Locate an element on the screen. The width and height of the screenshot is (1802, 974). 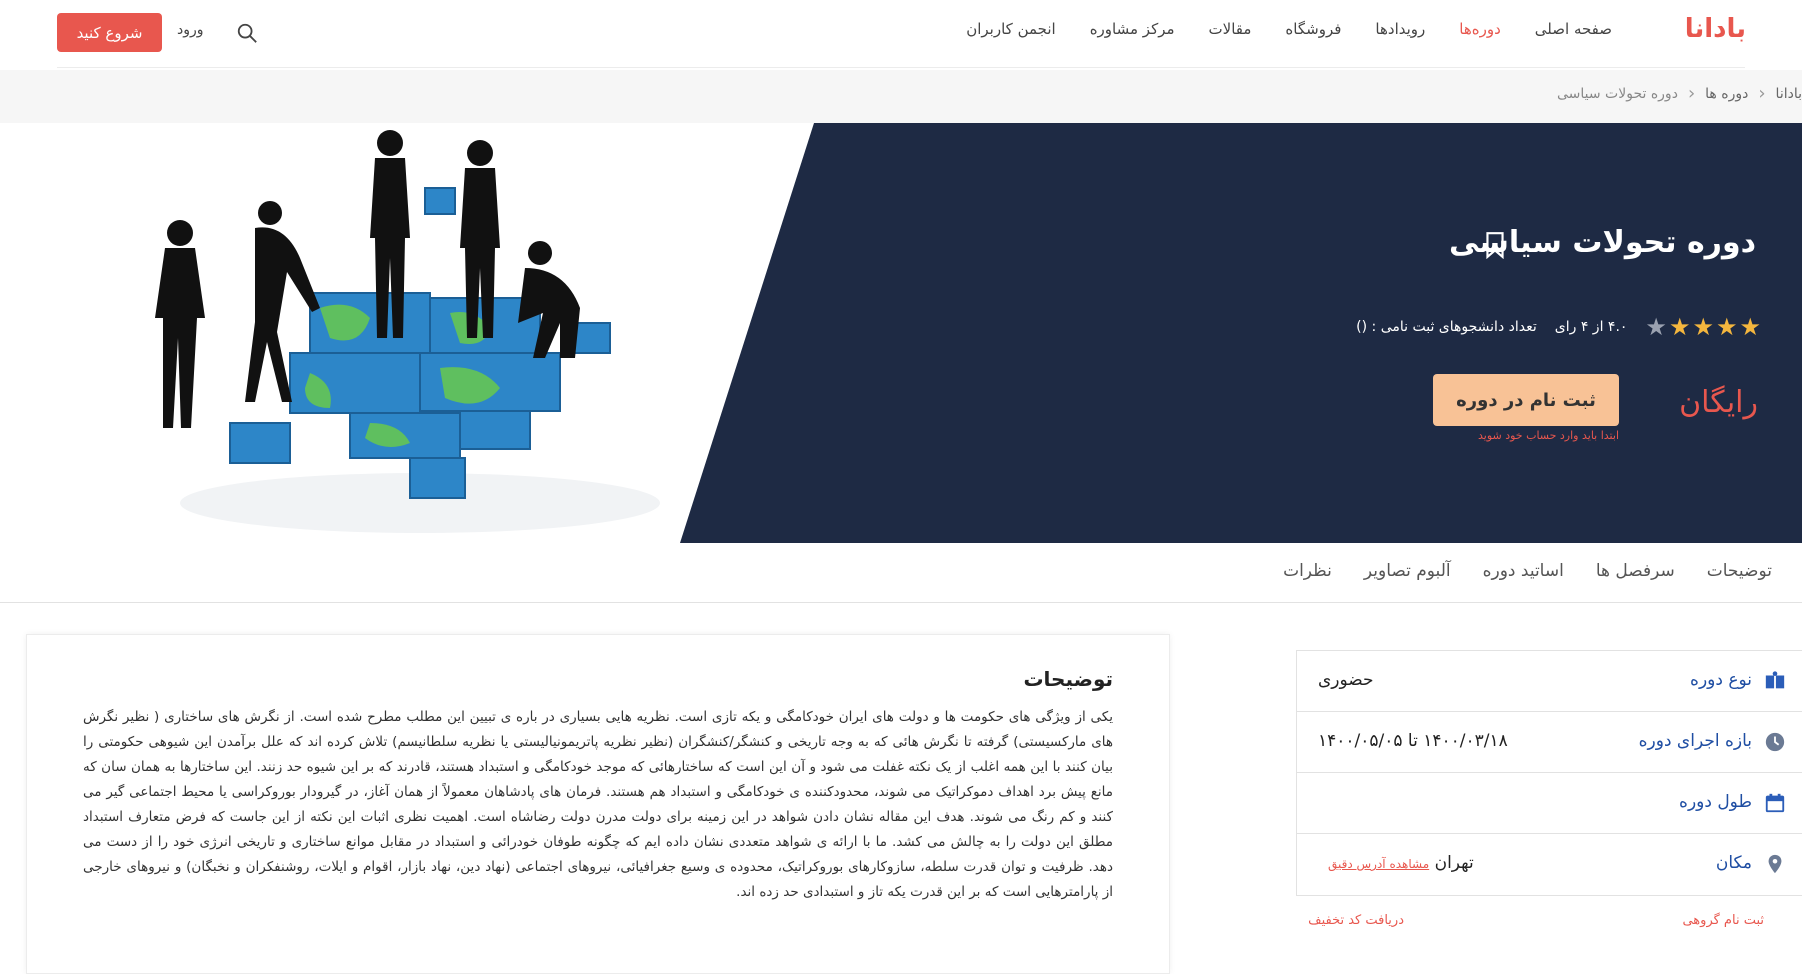
nav-shop: فروشگاه is located at coordinates (1313, 29).